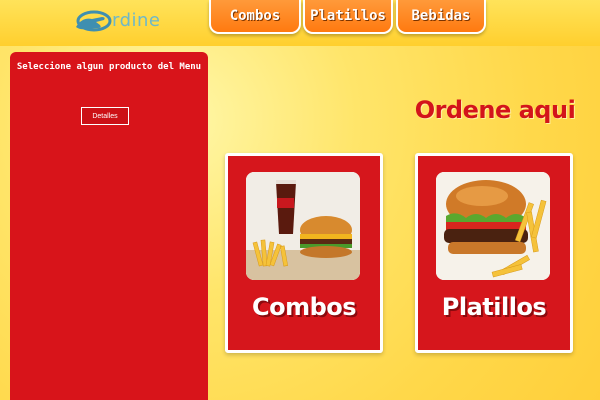 The width and height of the screenshot is (600, 400). I want to click on card-platillos: Platillos, so click(494, 253).